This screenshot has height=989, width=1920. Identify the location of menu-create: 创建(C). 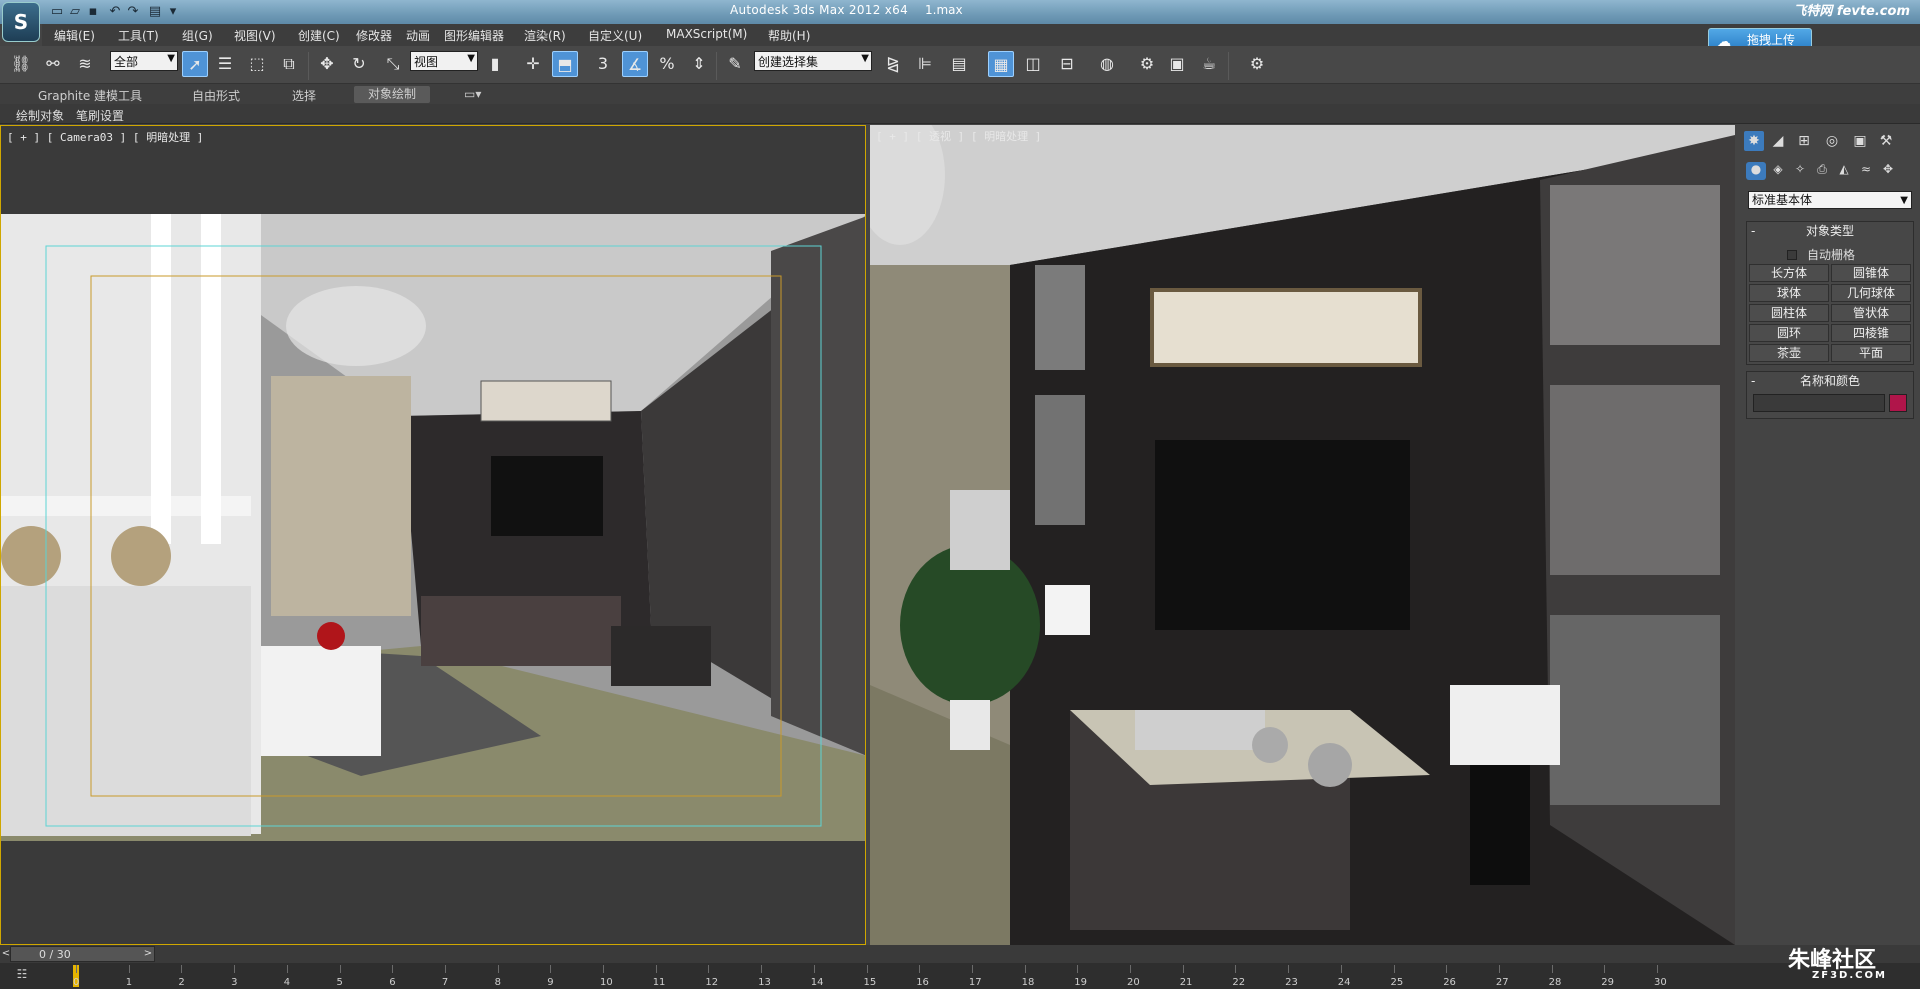
(319, 35).